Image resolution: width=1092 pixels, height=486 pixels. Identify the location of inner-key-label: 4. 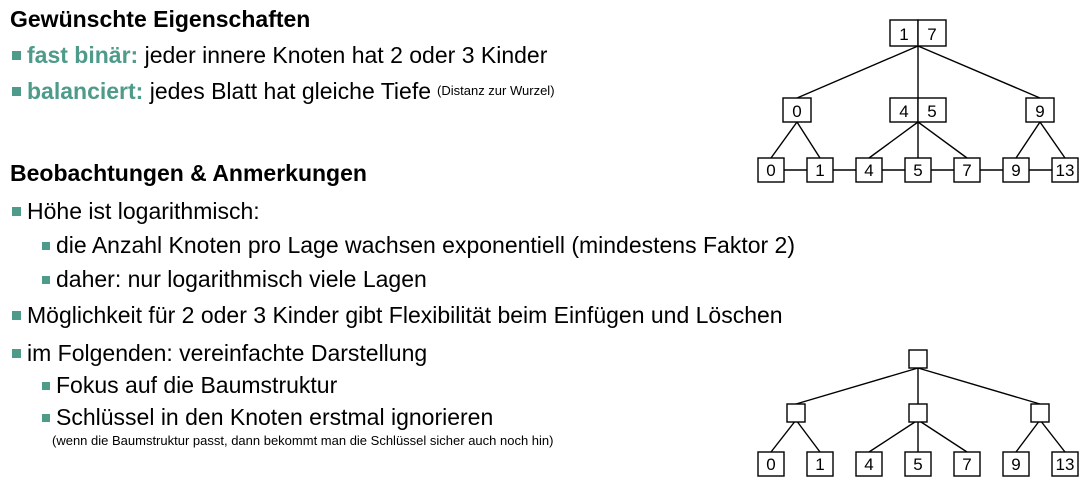
(903, 111).